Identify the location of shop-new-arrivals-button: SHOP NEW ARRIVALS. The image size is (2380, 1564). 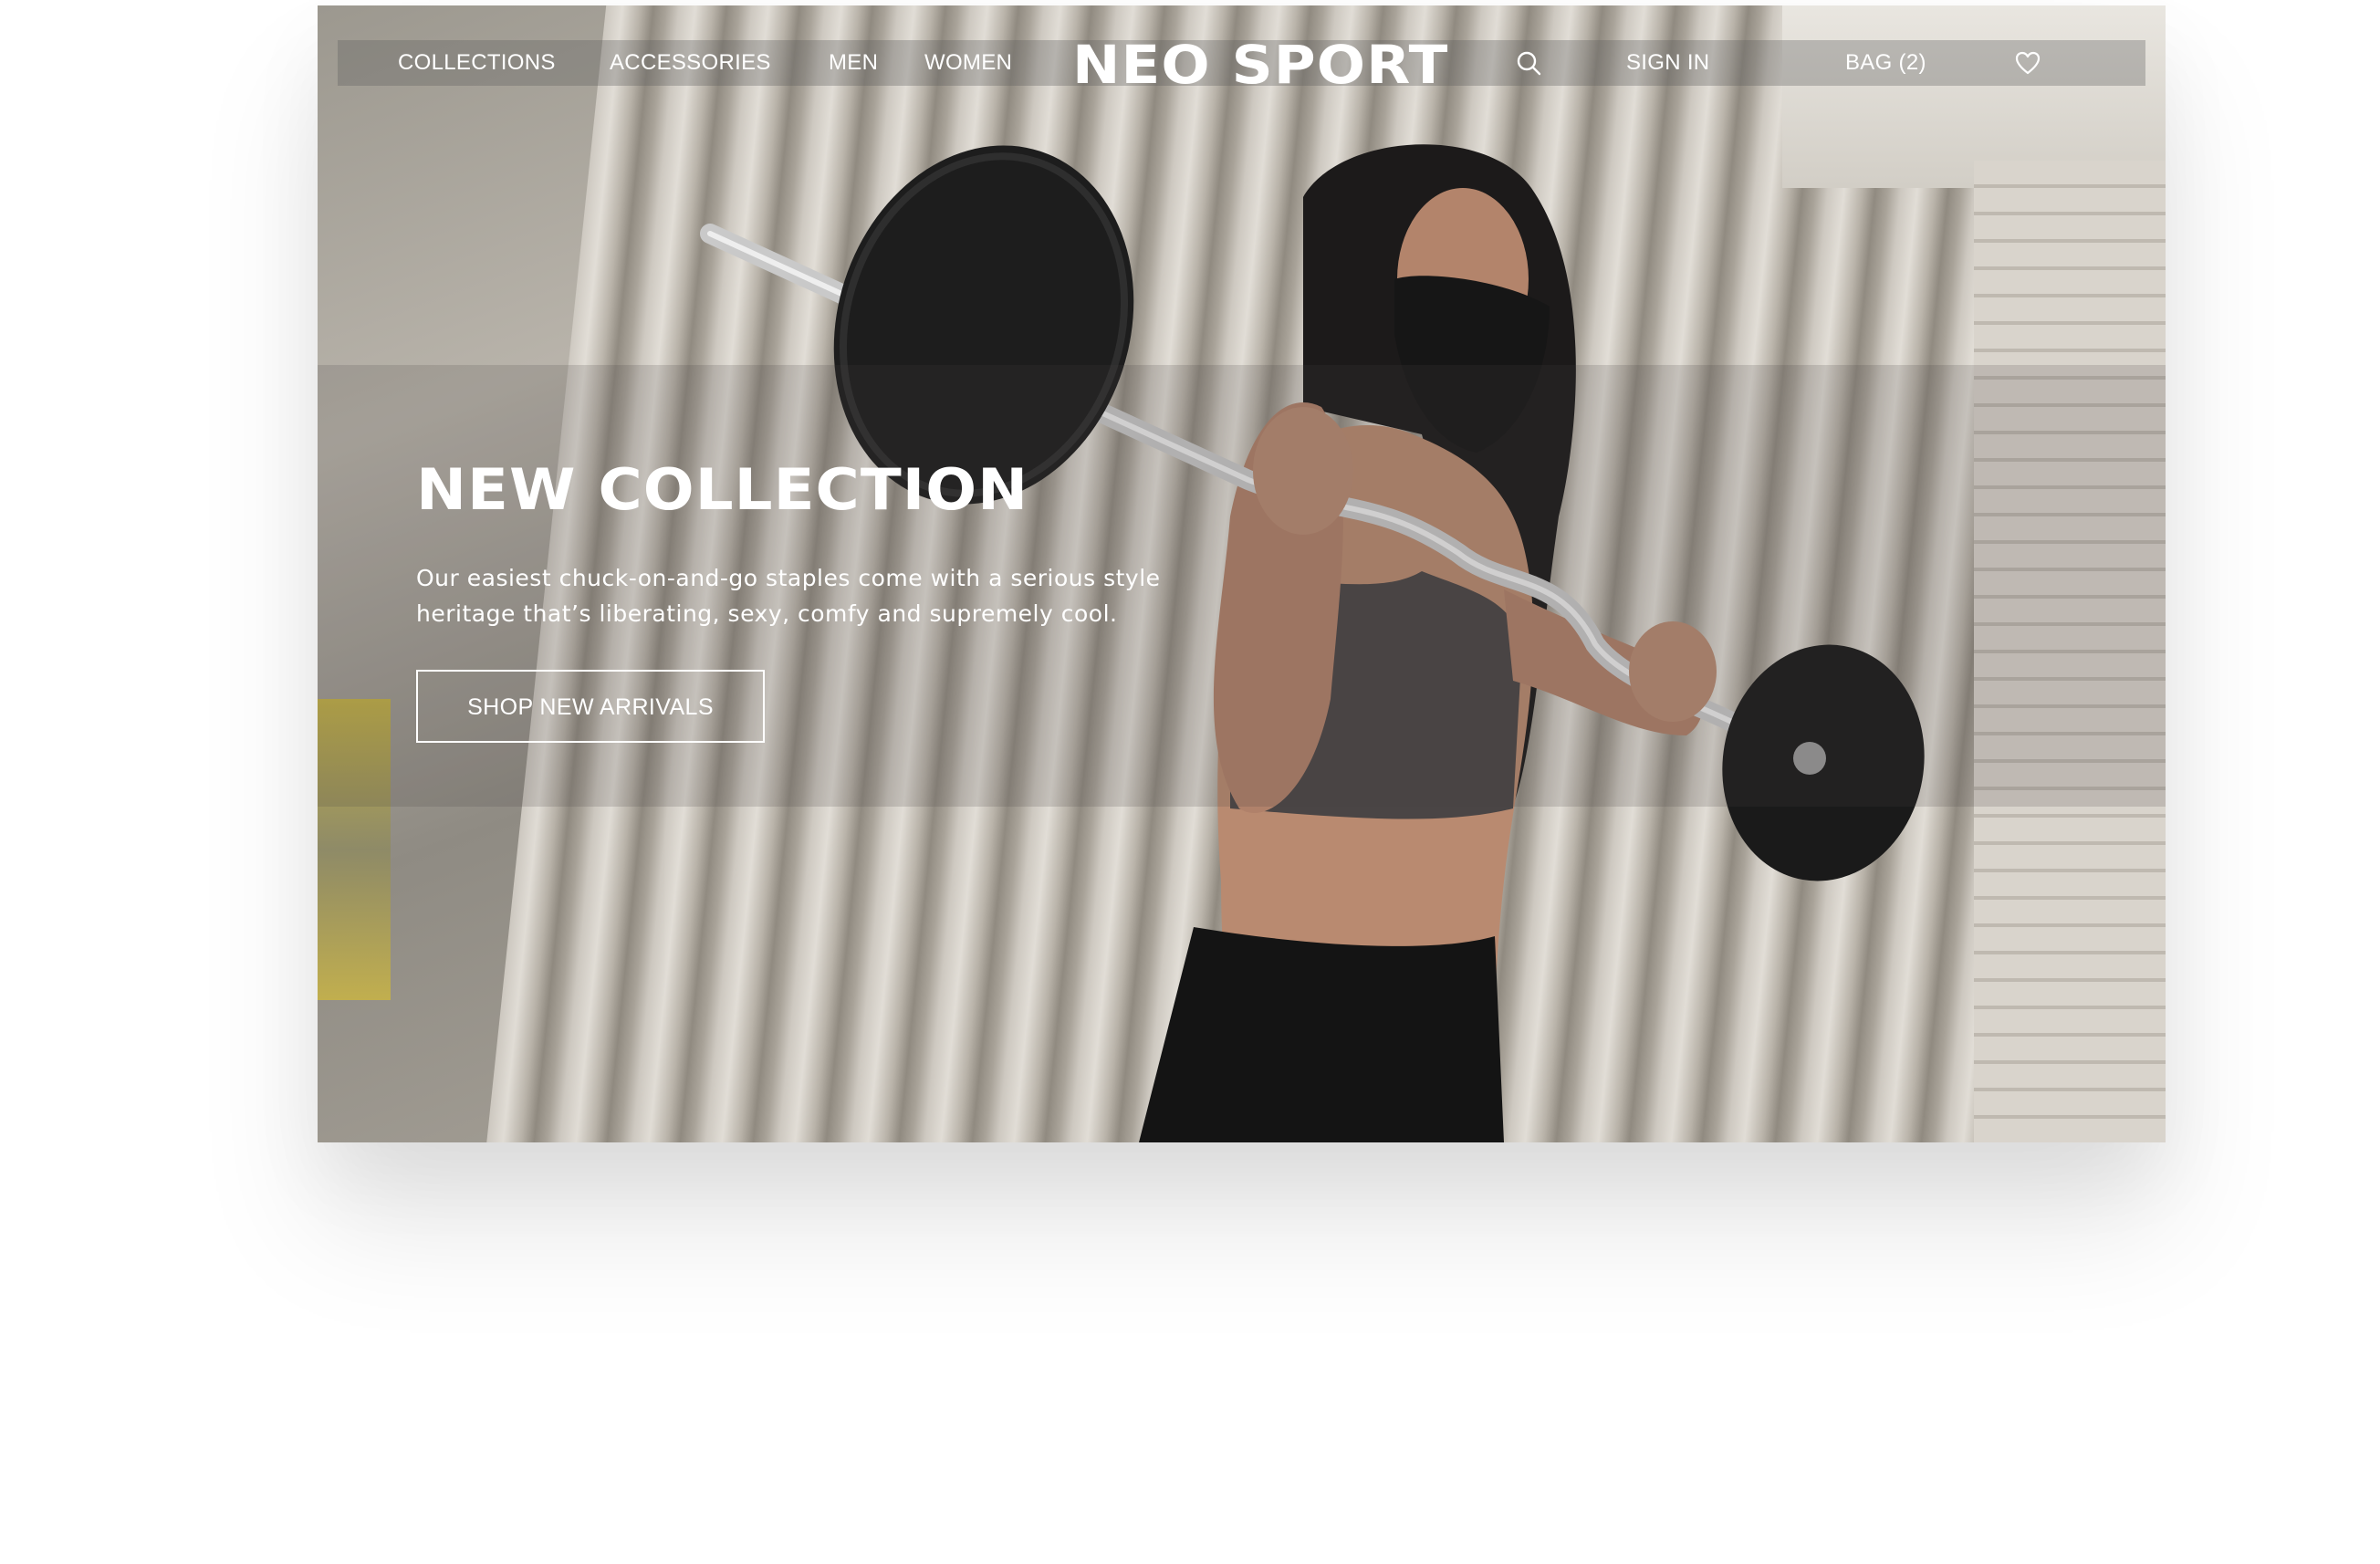
(590, 706).